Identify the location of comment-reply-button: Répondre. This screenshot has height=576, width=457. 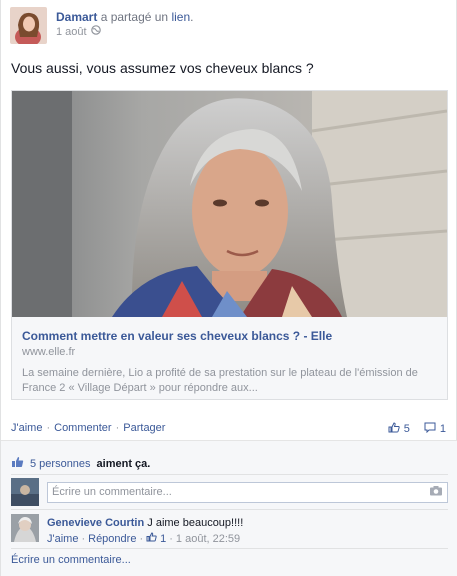
(112, 539).